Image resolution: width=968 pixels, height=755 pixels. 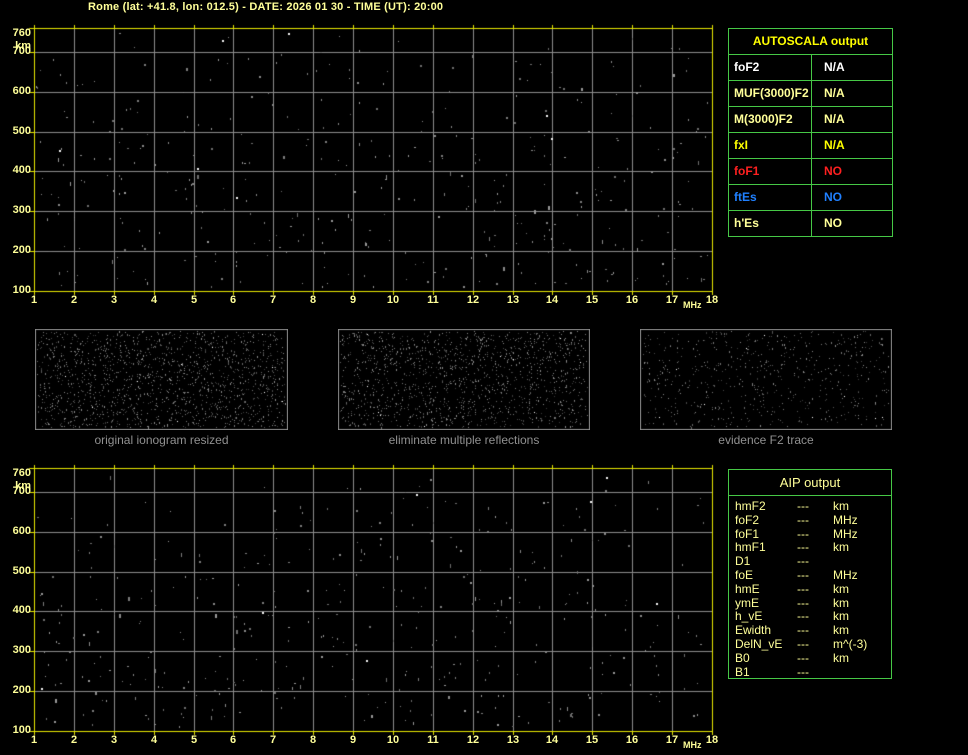 What do you see at coordinates (154, 300) in the screenshot?
I see `x-axis-tick-label: 4` at bounding box center [154, 300].